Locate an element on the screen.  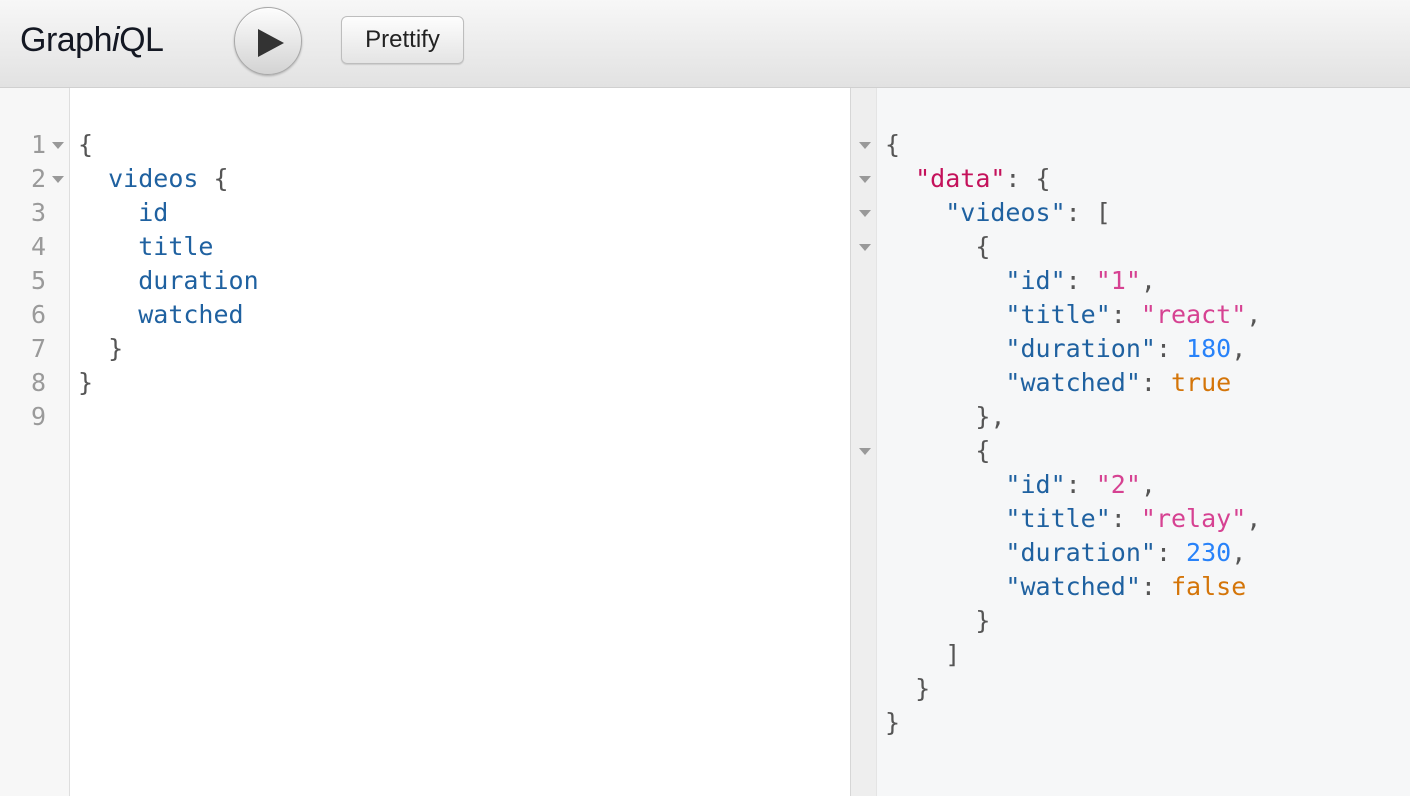
line-number: 1 is located at coordinates (38, 144).